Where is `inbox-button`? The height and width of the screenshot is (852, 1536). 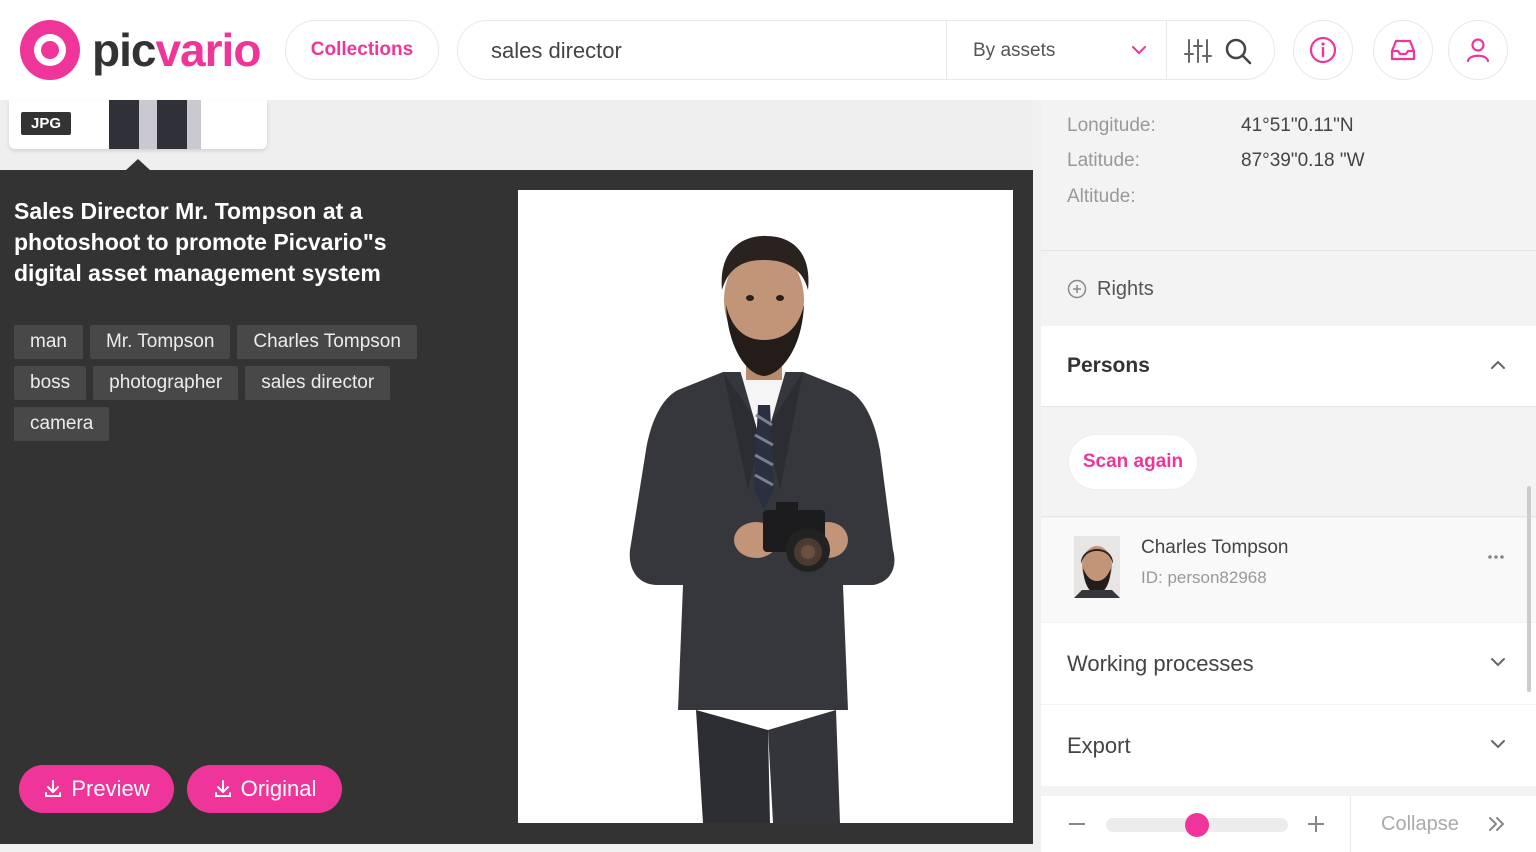 inbox-button is located at coordinates (1403, 50).